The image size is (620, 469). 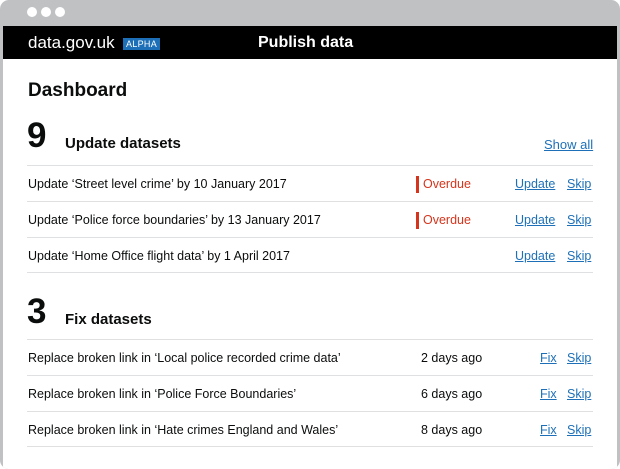 What do you see at coordinates (310, 13) in the screenshot?
I see `window-titlebar` at bounding box center [310, 13].